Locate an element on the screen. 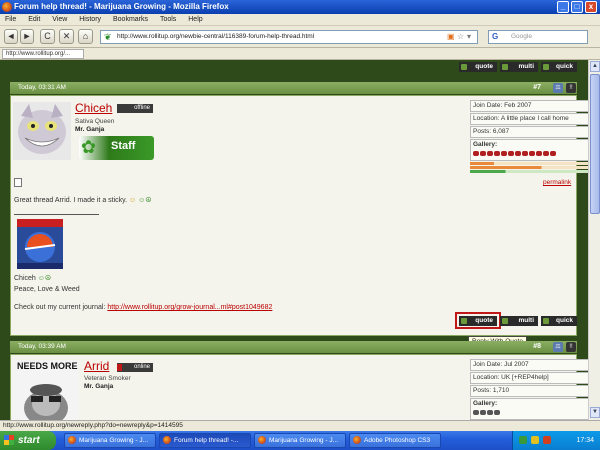  permalink: permalink is located at coordinates (557, 182).